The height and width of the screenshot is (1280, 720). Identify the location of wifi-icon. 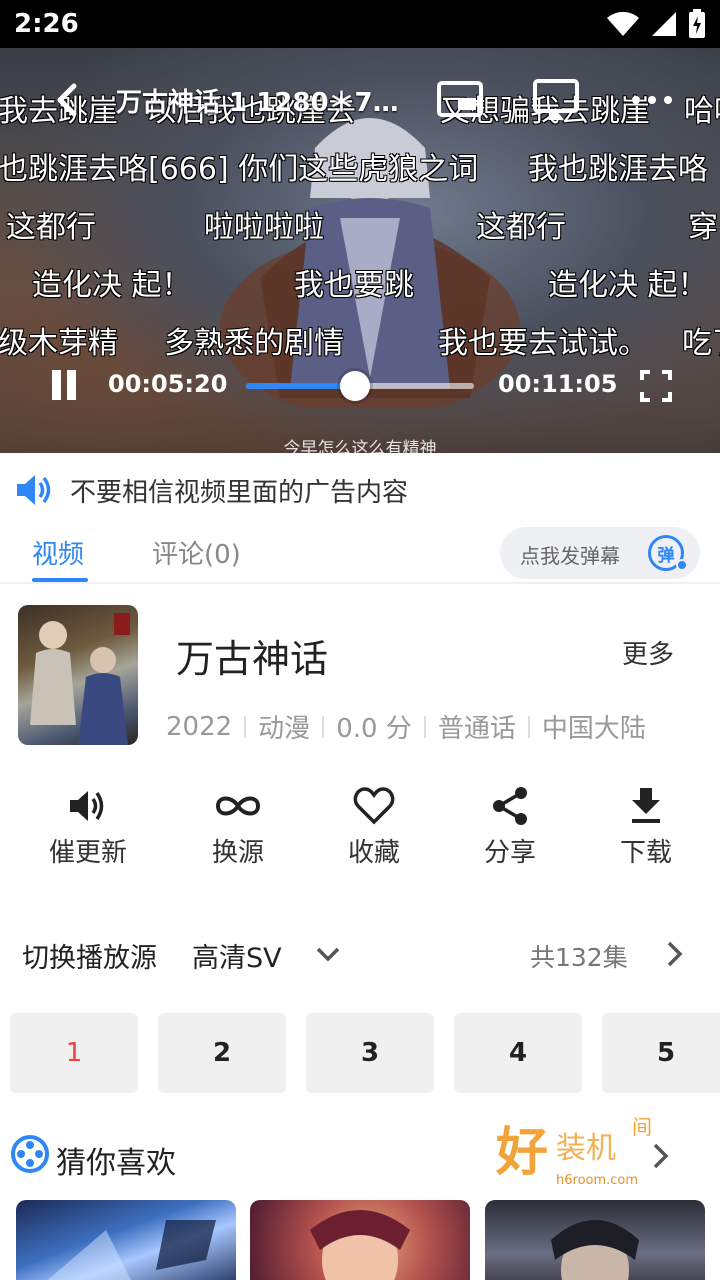
(623, 24).